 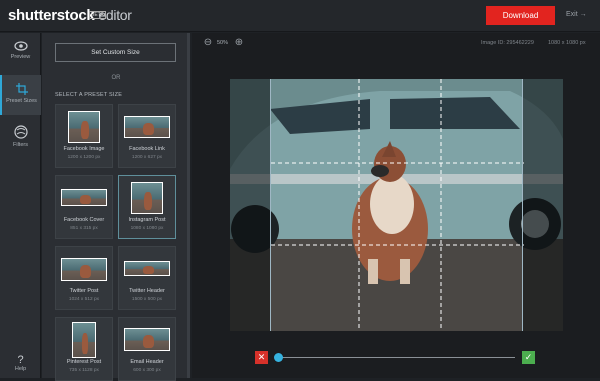 I want to click on rail-item-preview: Preview, so click(x=20, y=53).